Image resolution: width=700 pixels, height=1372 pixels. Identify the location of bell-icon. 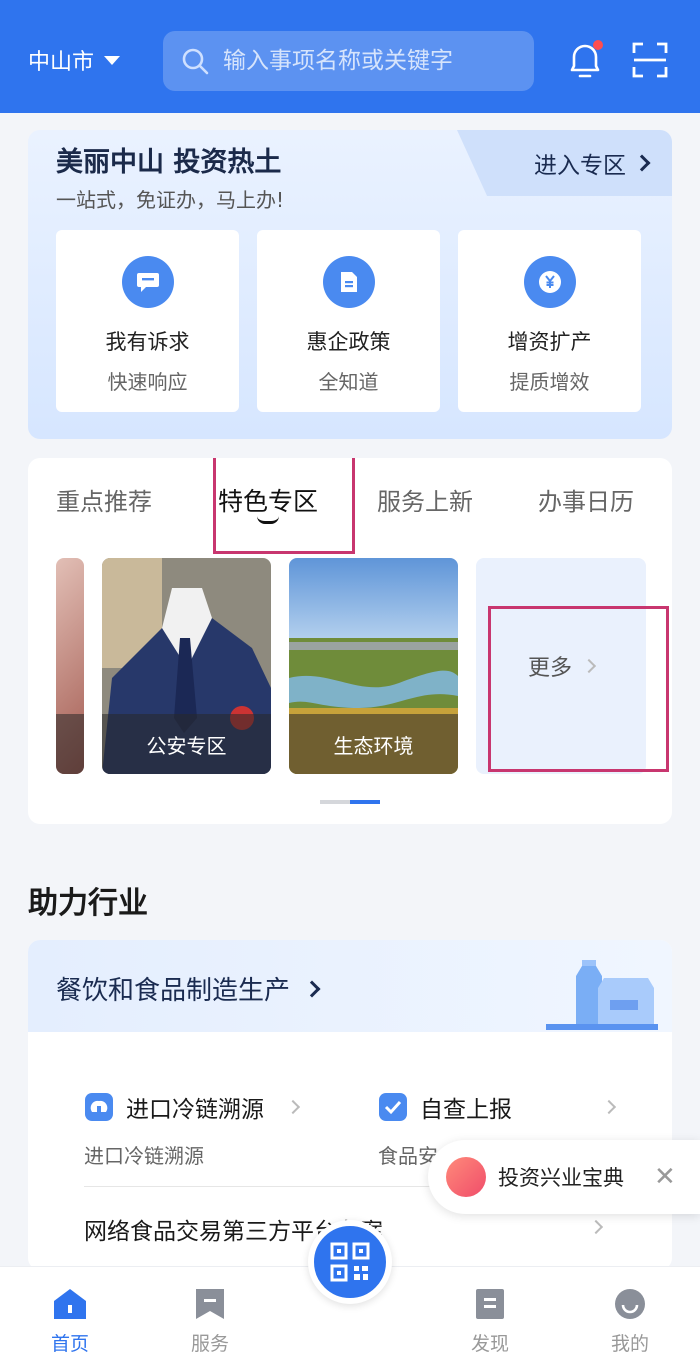
(585, 60).